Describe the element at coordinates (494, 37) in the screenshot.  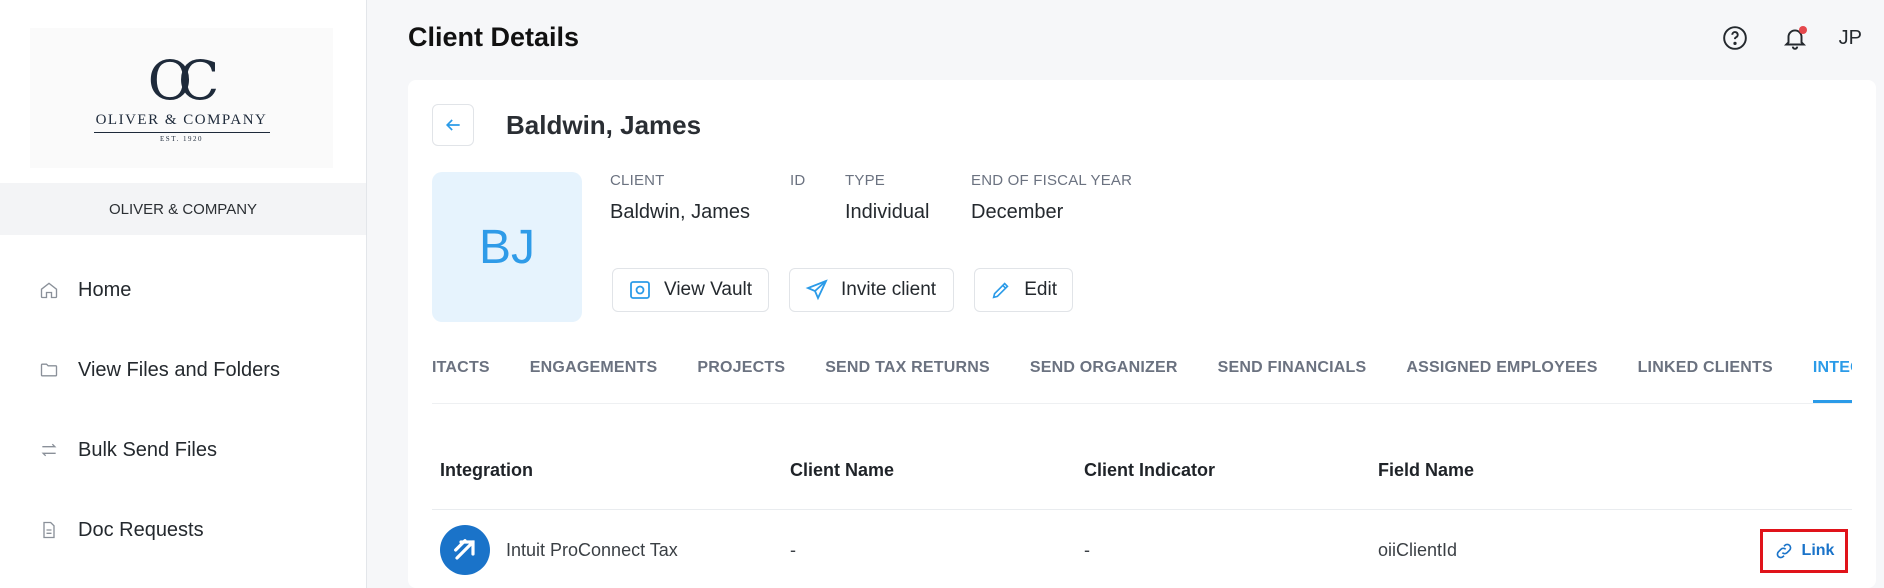
I see `page-title: Client Details` at that location.